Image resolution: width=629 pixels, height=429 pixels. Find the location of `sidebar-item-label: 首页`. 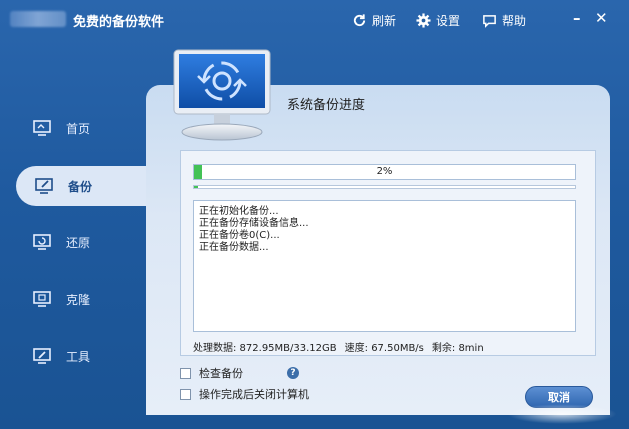

sidebar-item-label: 首页 is located at coordinates (78, 128).